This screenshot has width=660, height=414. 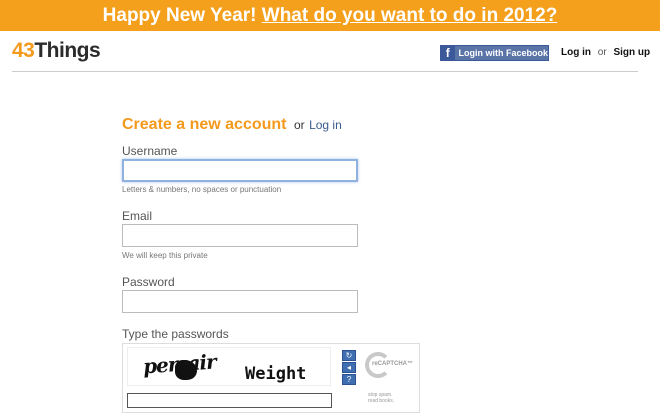 I want to click on recaptcha-tagline: stop spam. read books., so click(x=381, y=398).